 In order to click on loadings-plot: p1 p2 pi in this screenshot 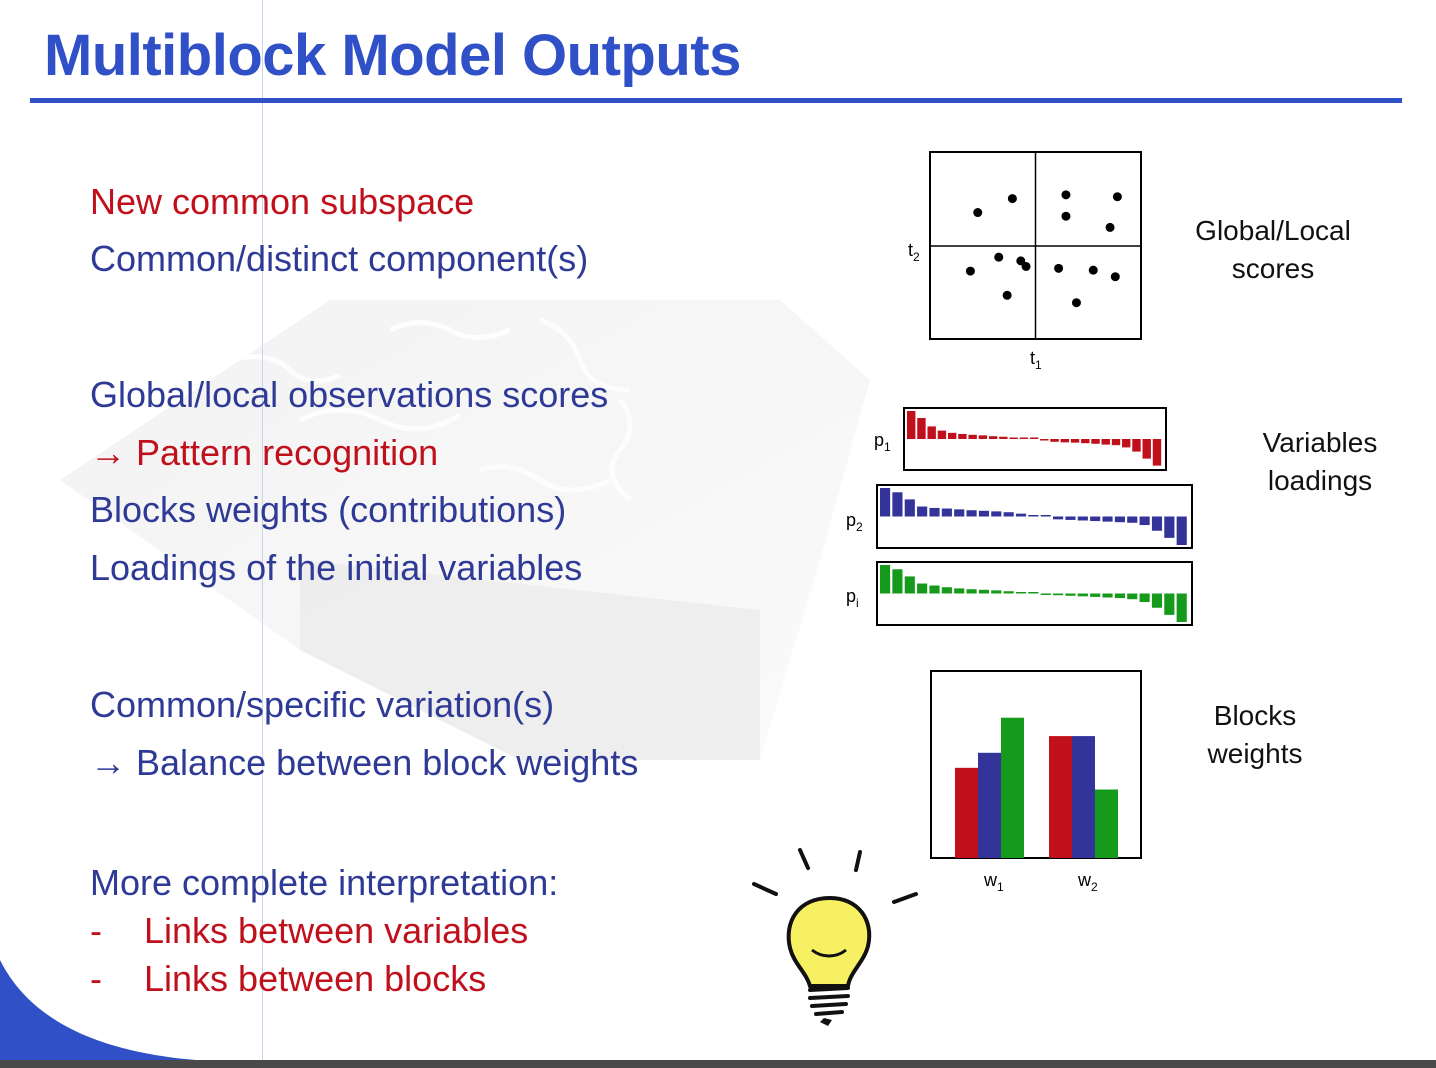, I will do `click(1019, 516)`.